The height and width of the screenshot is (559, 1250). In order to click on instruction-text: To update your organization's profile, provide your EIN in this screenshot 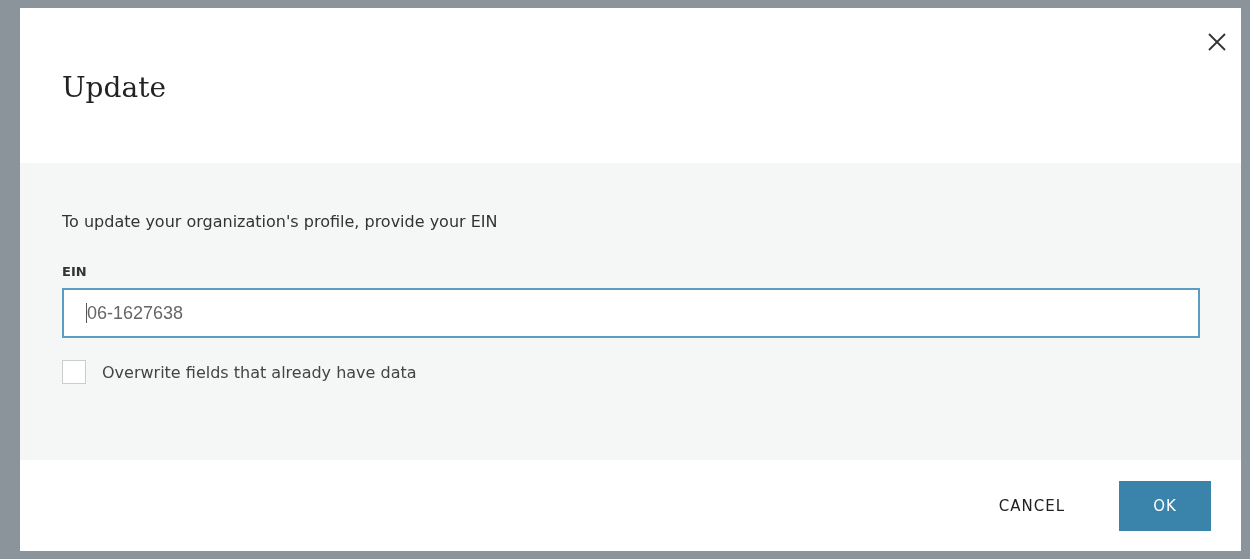, I will do `click(280, 222)`.